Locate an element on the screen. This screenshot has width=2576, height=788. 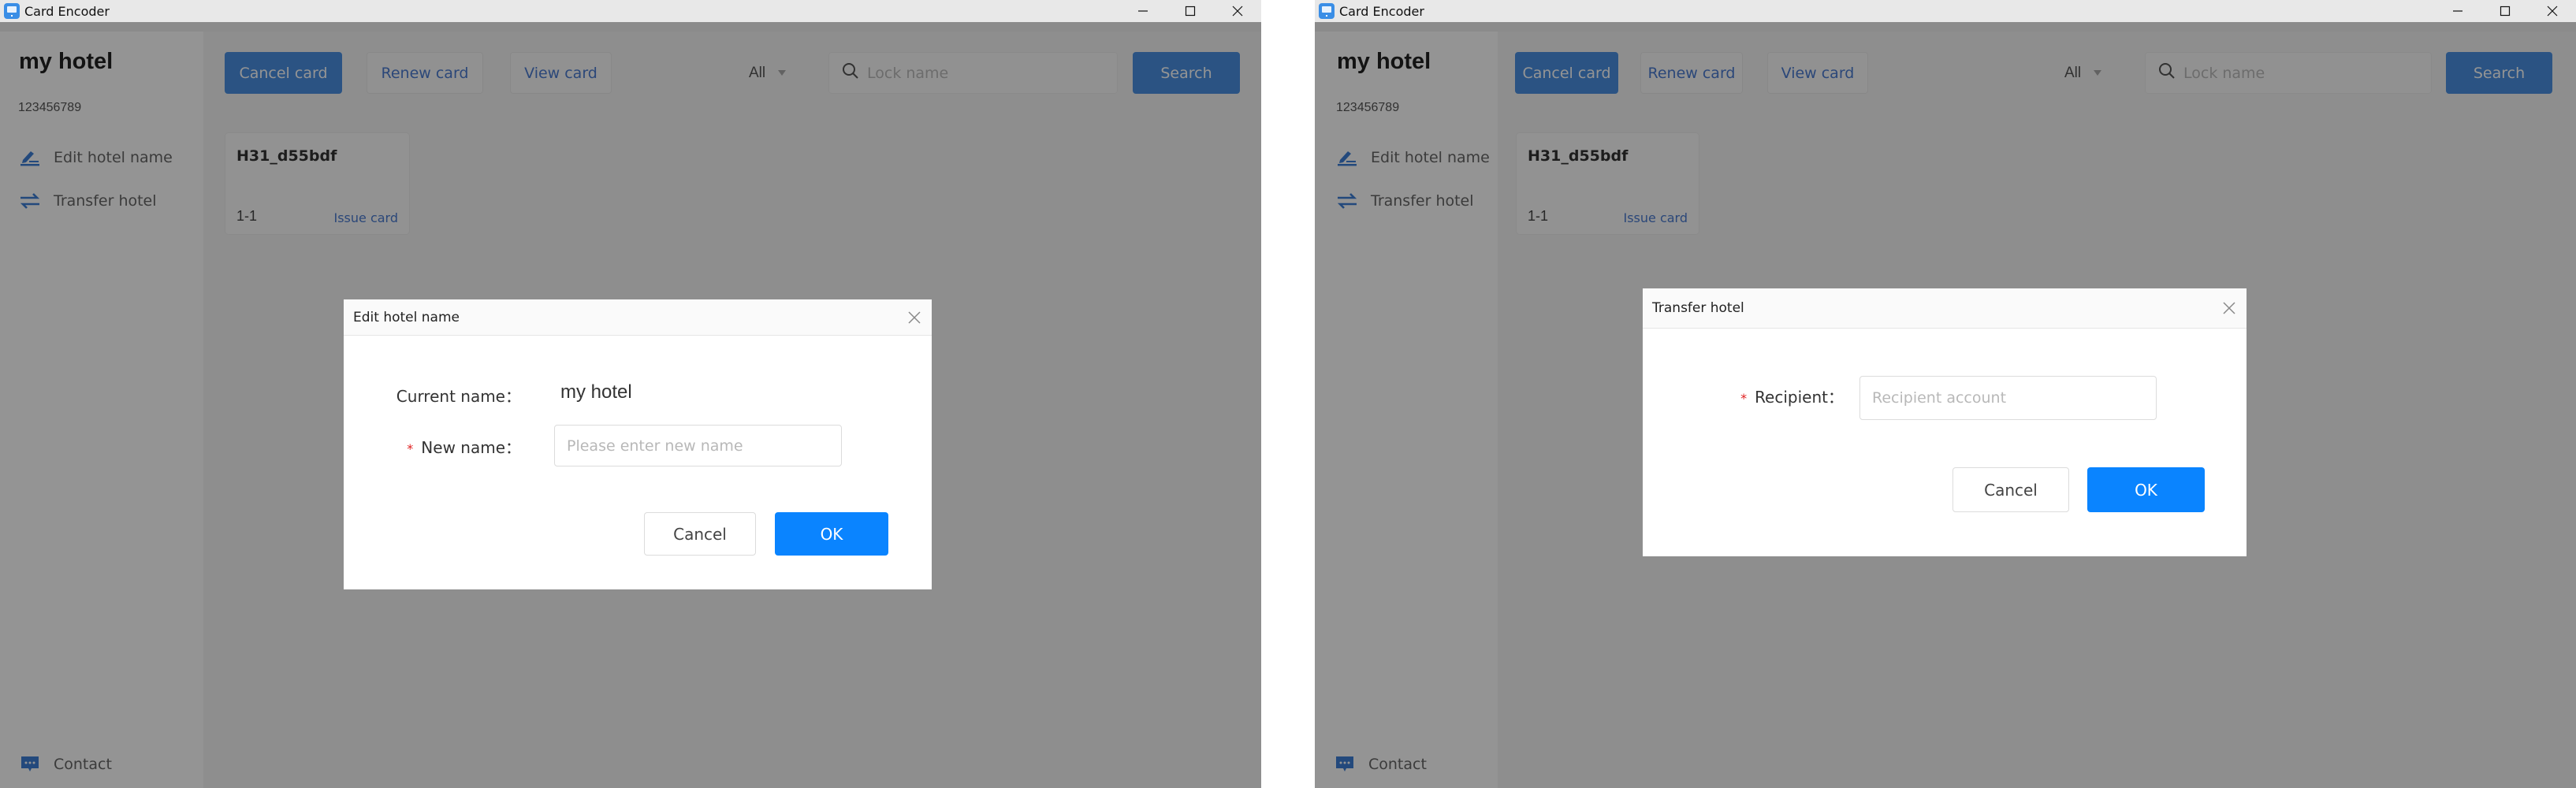
recipient-label-text: Recipient： is located at coordinates (1799, 398).